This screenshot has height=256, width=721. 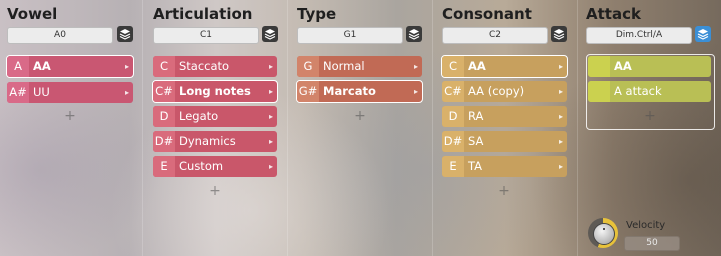 What do you see at coordinates (206, 35) in the screenshot?
I see `articulation-key-selector: C1` at bounding box center [206, 35].